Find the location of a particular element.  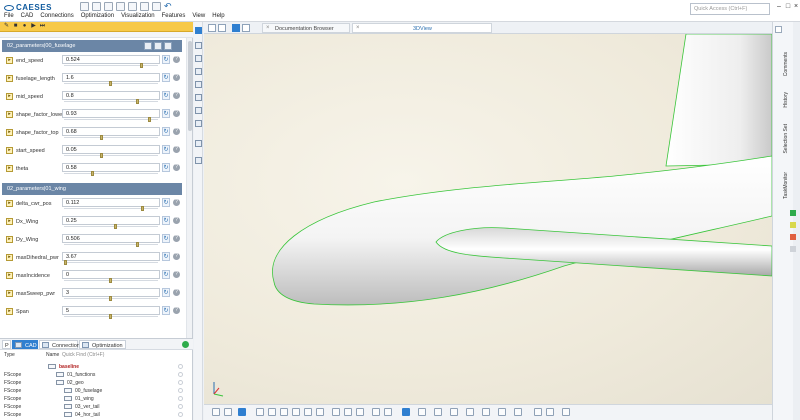

play-icon: ▶ is located at coordinates (33, 26).